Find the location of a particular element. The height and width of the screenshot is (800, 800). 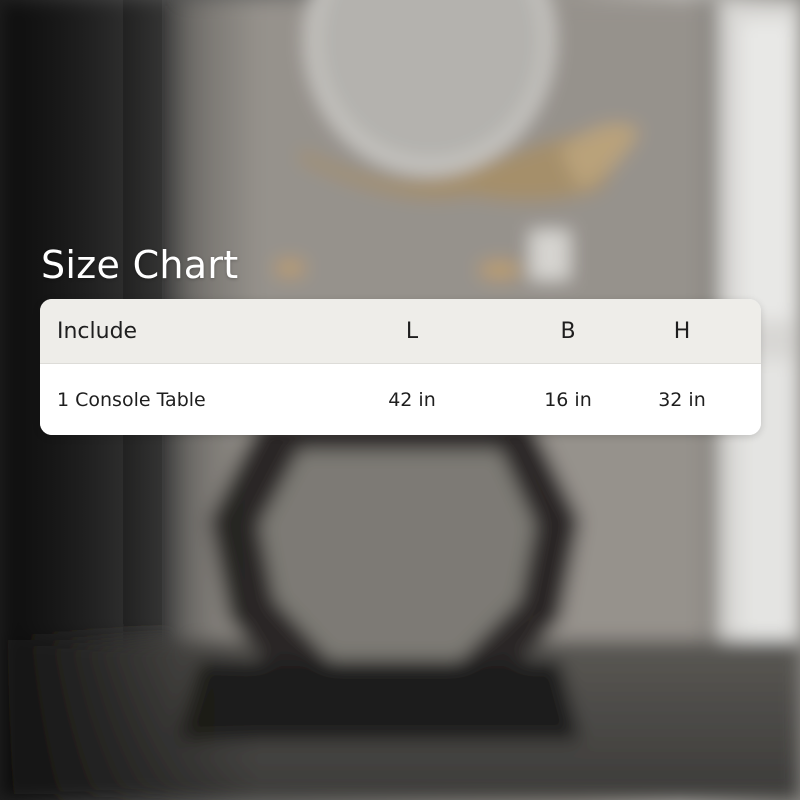

header-breadth: B is located at coordinates (568, 331).